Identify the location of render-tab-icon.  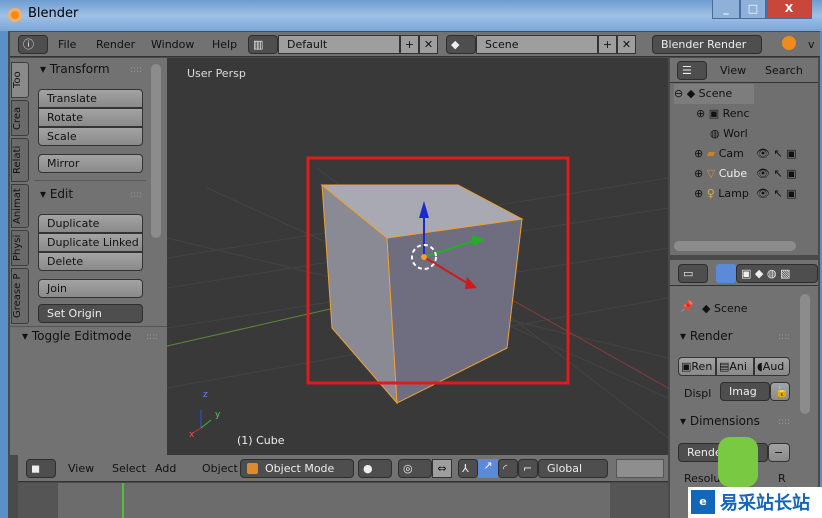
(726, 273).